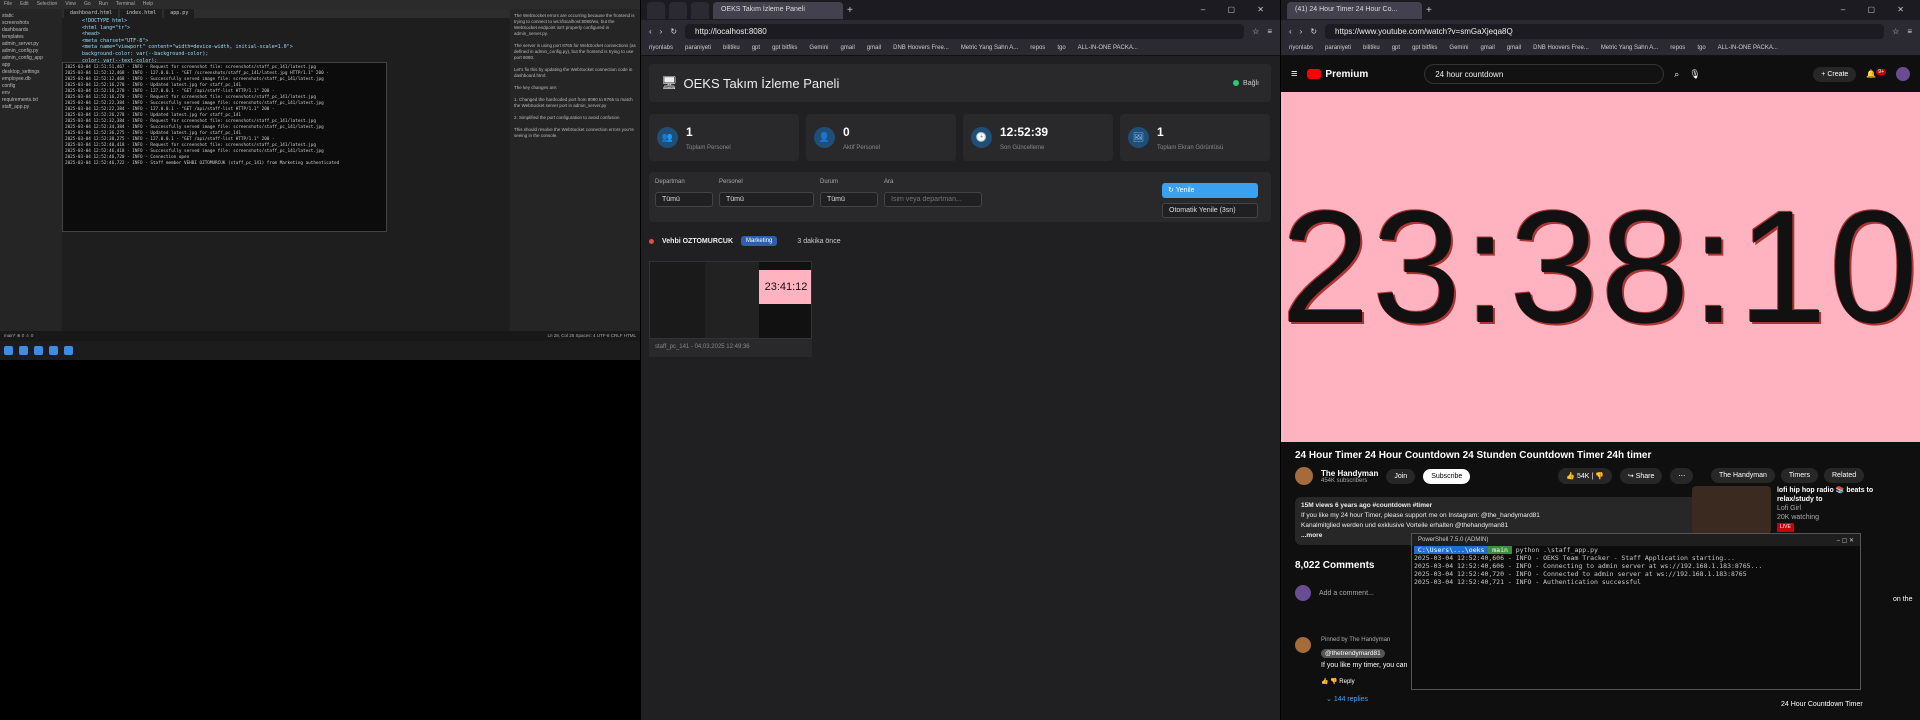 This screenshot has width=1920, height=720. Describe the element at coordinates (1694, 74) in the screenshot. I see `mic-icon: 🎙` at that location.